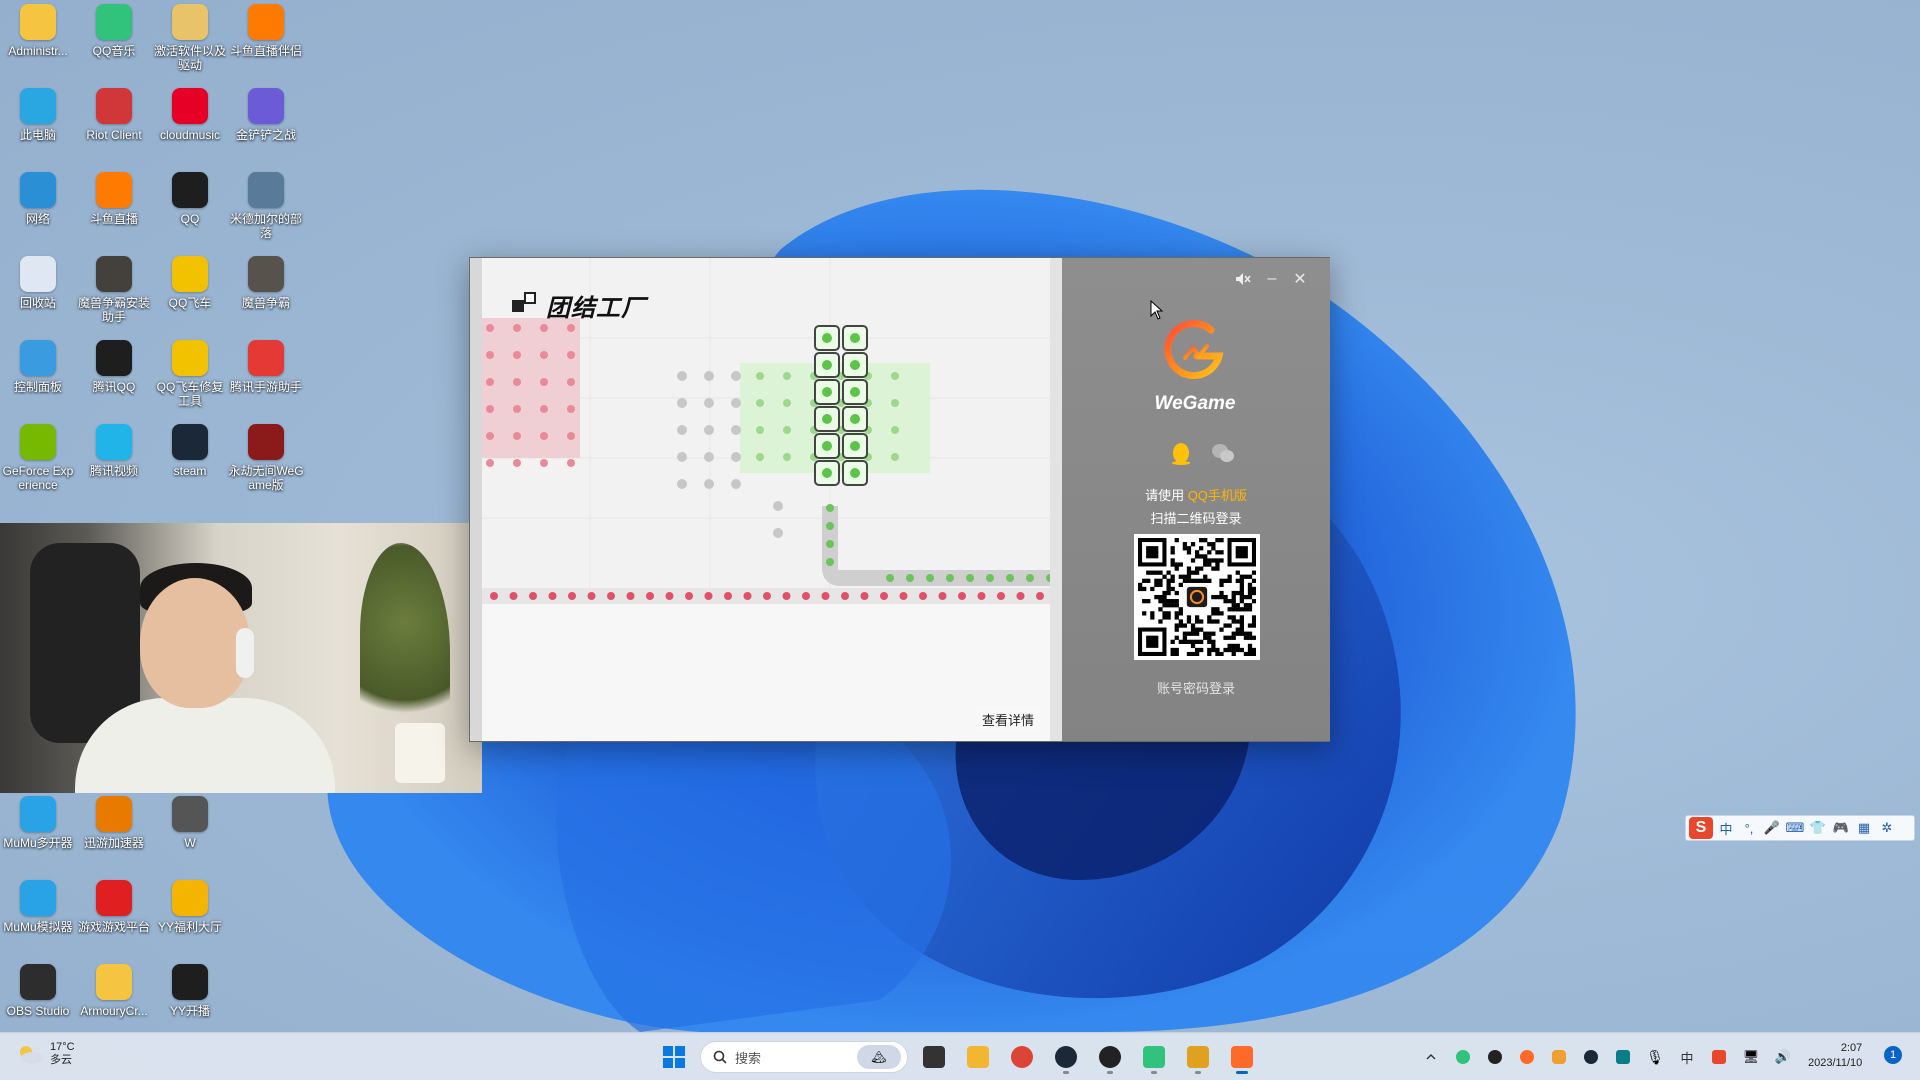  What do you see at coordinates (1463, 1057) in the screenshot?
I see `tray-qq-music` at bounding box center [1463, 1057].